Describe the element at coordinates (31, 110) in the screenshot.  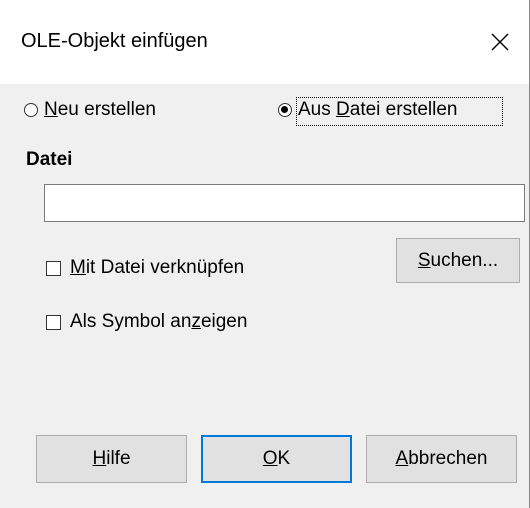
I see `create-new-radio-indicator` at that location.